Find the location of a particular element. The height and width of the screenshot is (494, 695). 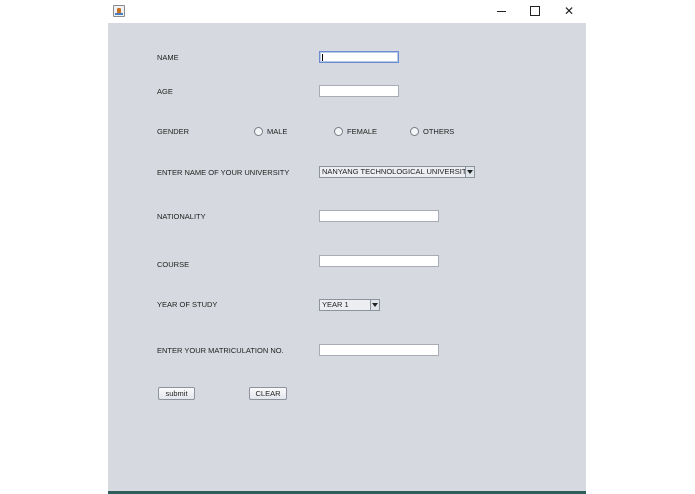

gender-radio-male: MALE is located at coordinates (271, 131).